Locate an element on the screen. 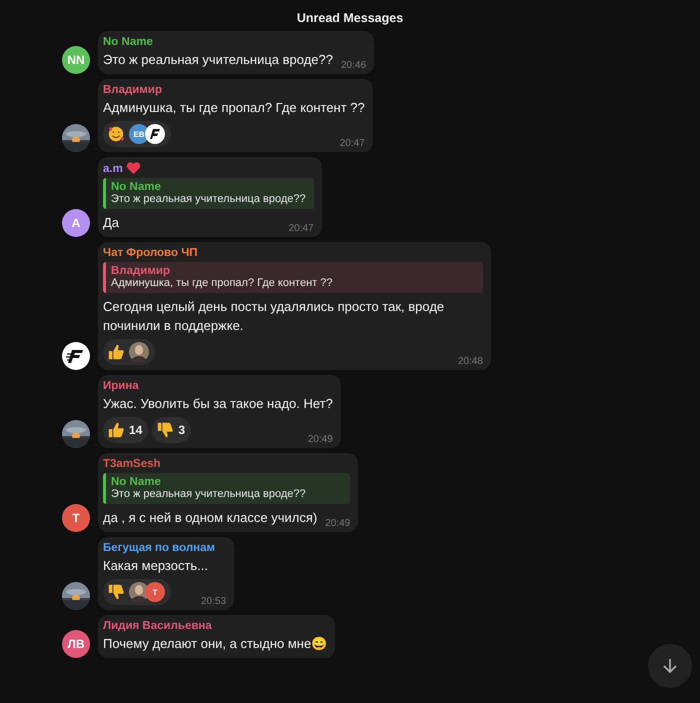 This screenshot has width=700, height=703. message-text: Ужас. Уволить бы за такое надо. Нет? is located at coordinates (218, 404).